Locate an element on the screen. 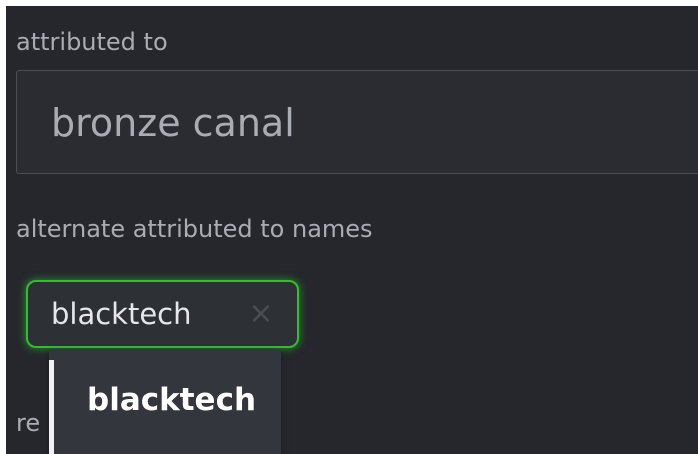 This screenshot has width=698, height=454. next-field-label: re is located at coordinates (28, 423).